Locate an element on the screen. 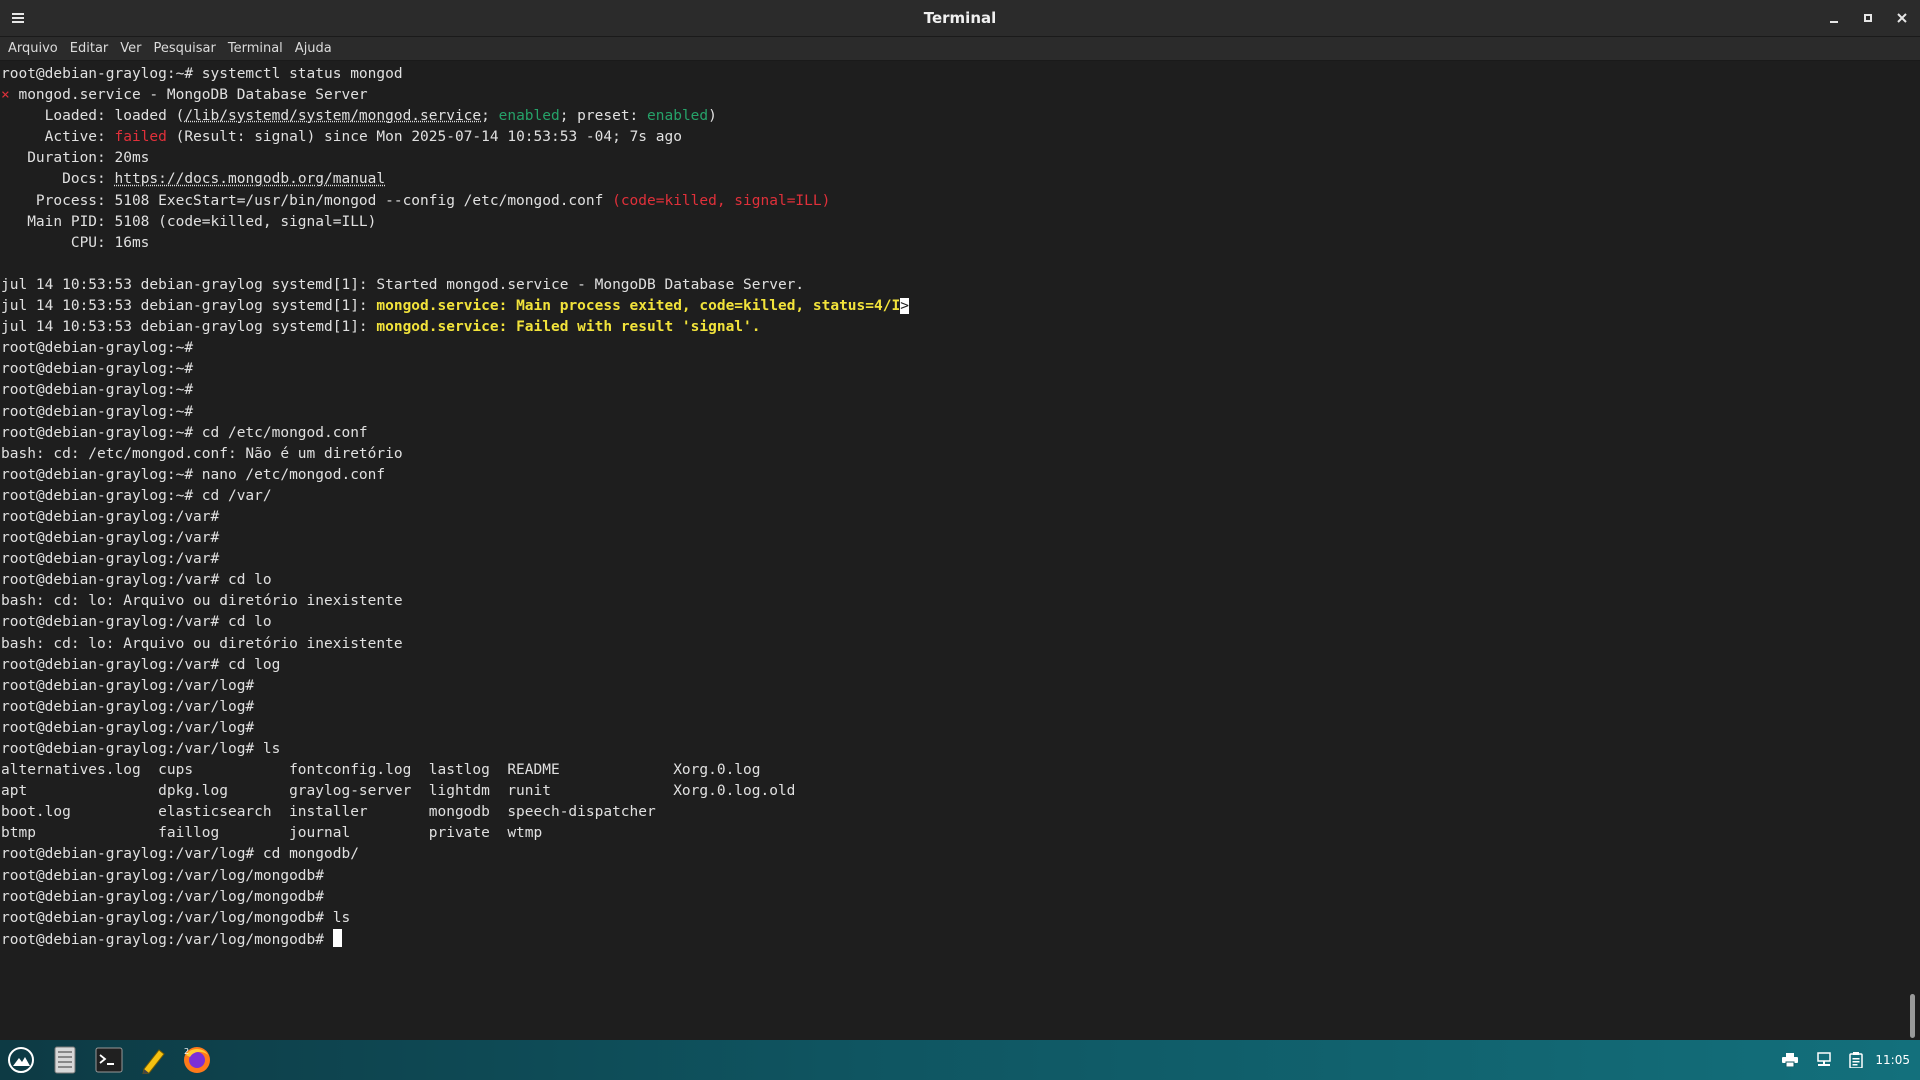 The image size is (1920, 1080). menu-editar: Editar is located at coordinates (89, 48).